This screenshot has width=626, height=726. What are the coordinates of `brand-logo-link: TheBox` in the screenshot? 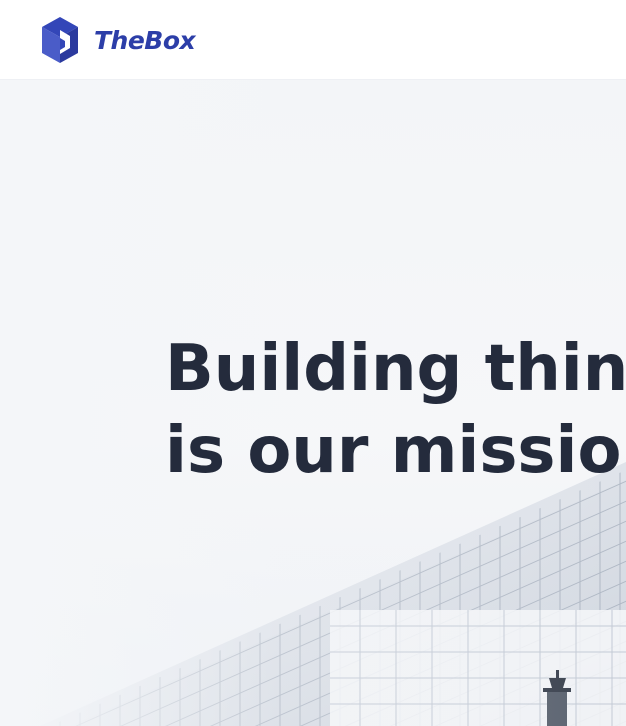 It's located at (118, 40).